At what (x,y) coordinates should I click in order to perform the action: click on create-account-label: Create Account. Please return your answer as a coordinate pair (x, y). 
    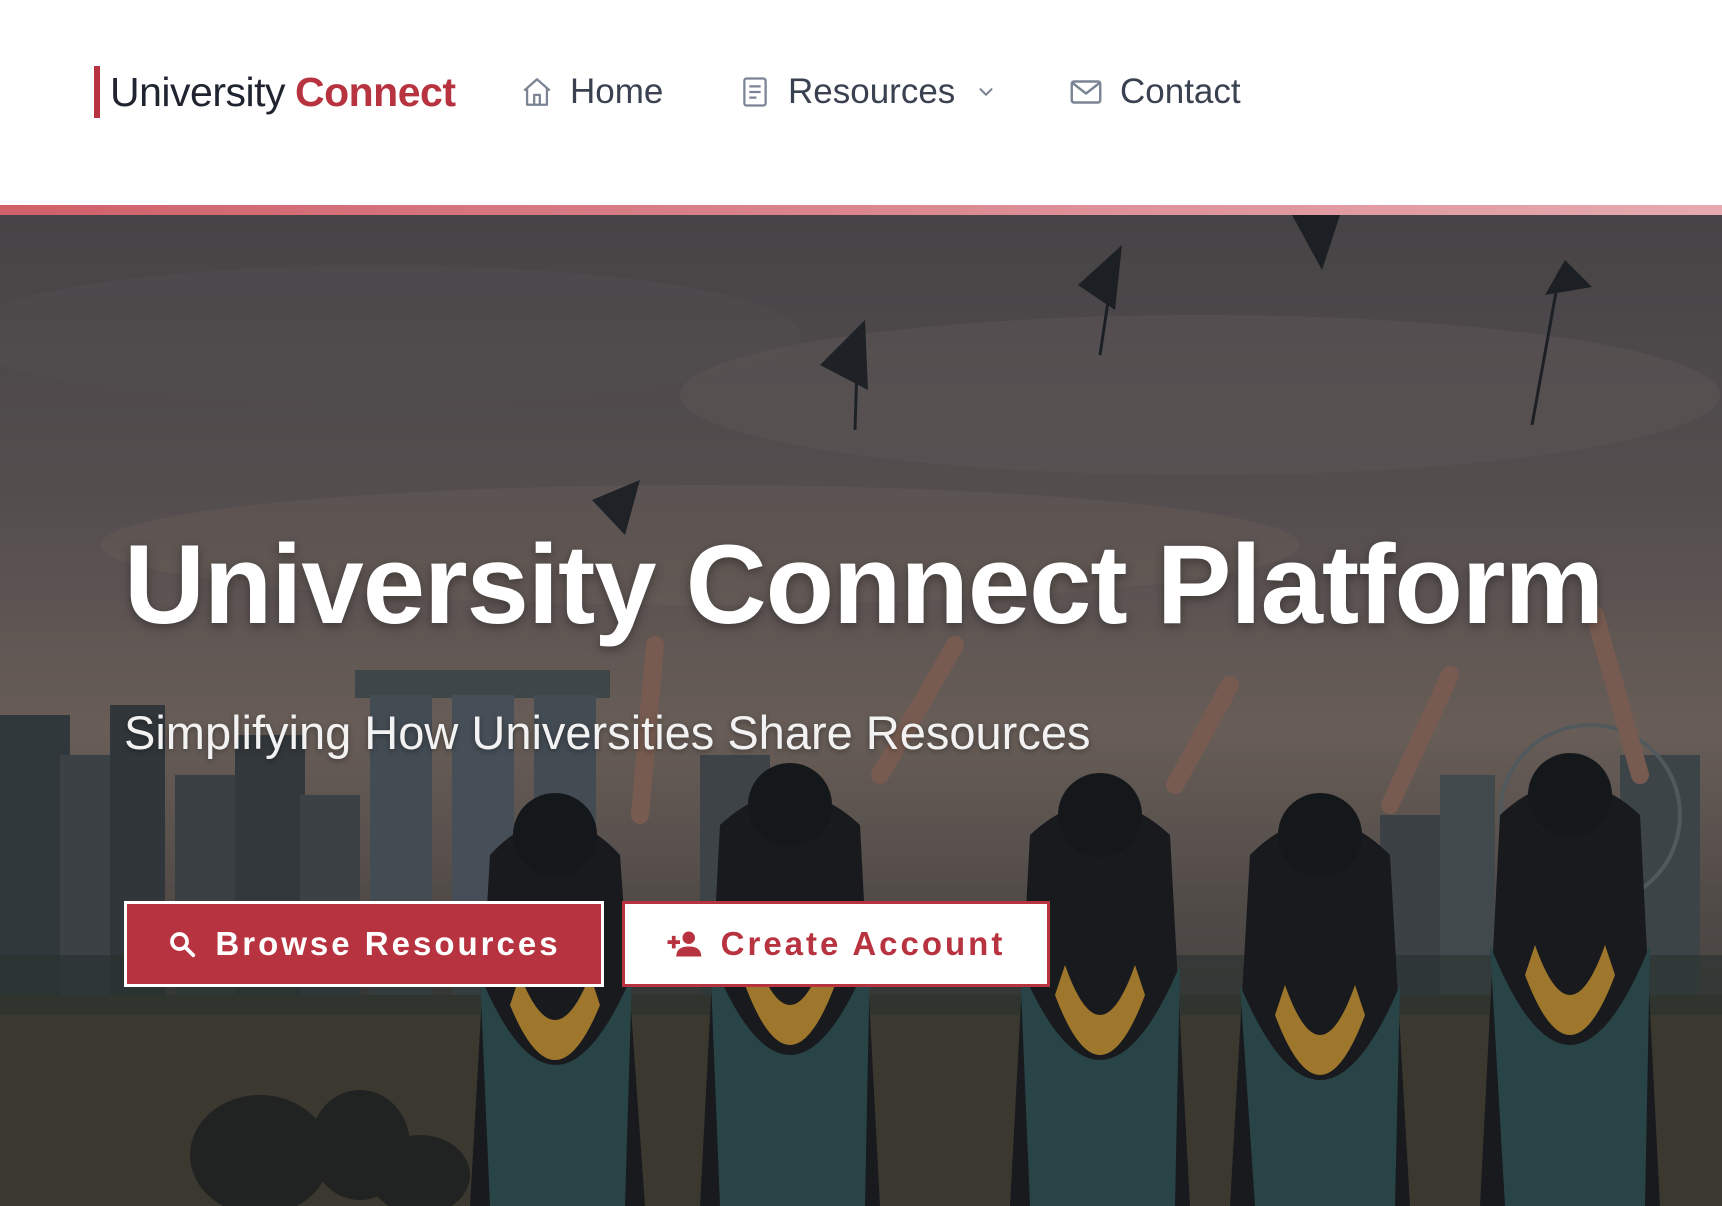
    Looking at the image, I should click on (863, 943).